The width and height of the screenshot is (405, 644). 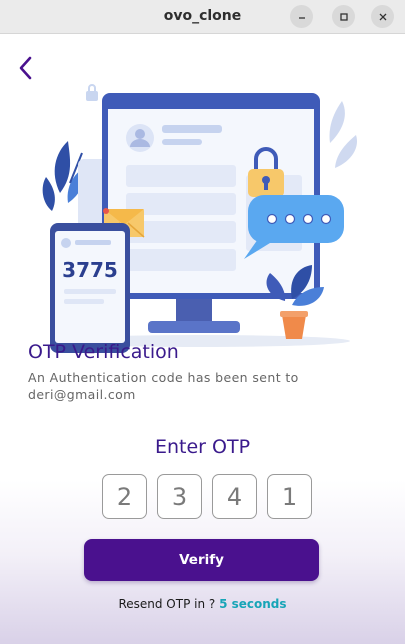 I want to click on verify-button: Verify, so click(x=201, y=560).